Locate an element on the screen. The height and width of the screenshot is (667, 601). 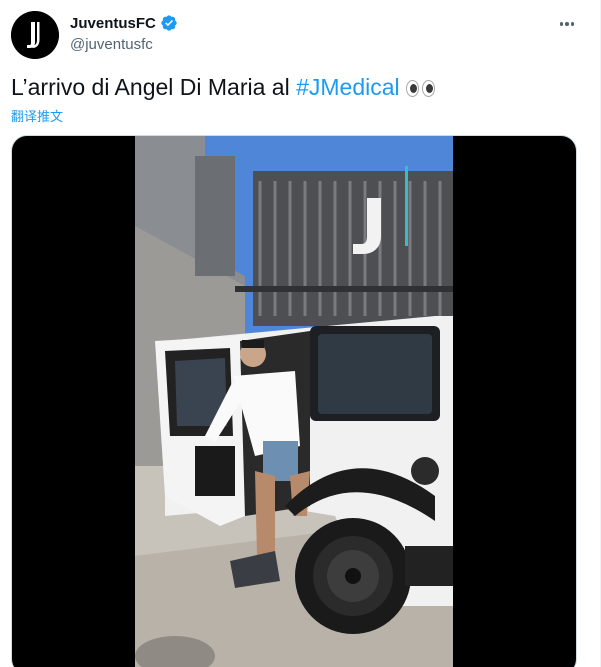
hashtag-link: #JMedical is located at coordinates (348, 87).